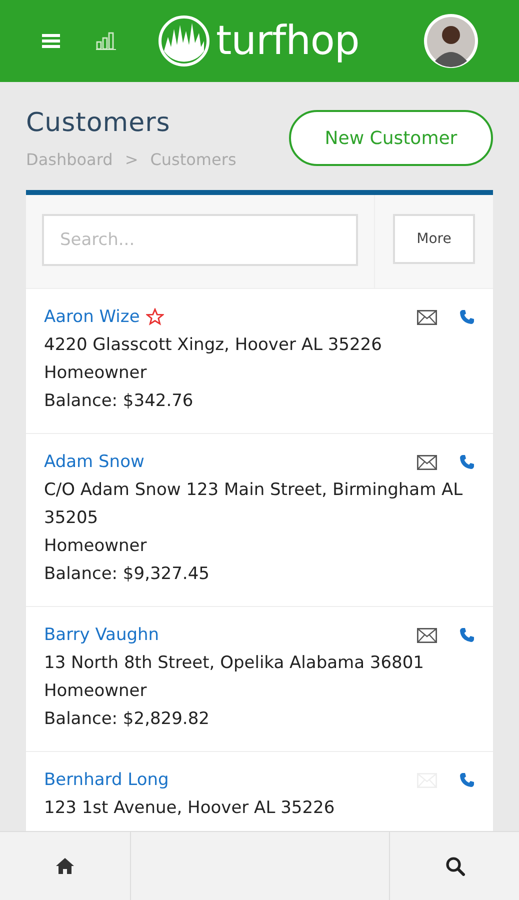 This screenshot has height=900, width=519. What do you see at coordinates (155, 317) in the screenshot?
I see `star-icon` at bounding box center [155, 317].